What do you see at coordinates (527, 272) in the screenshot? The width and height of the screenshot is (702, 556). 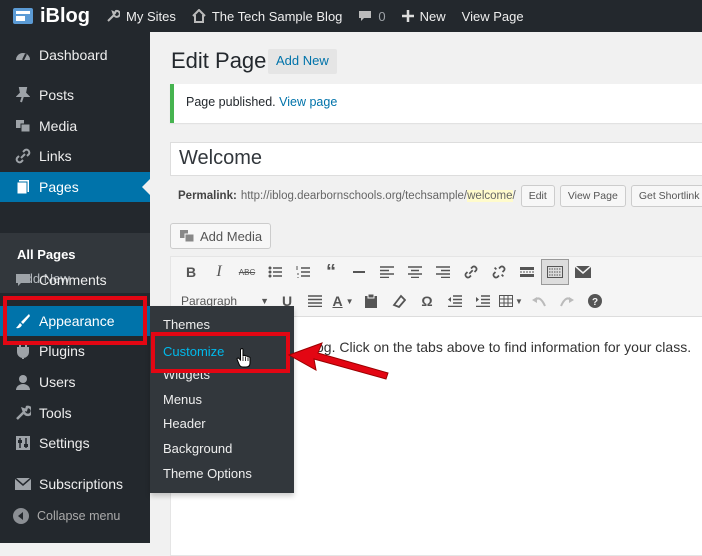 I see `read-more-icon` at bounding box center [527, 272].